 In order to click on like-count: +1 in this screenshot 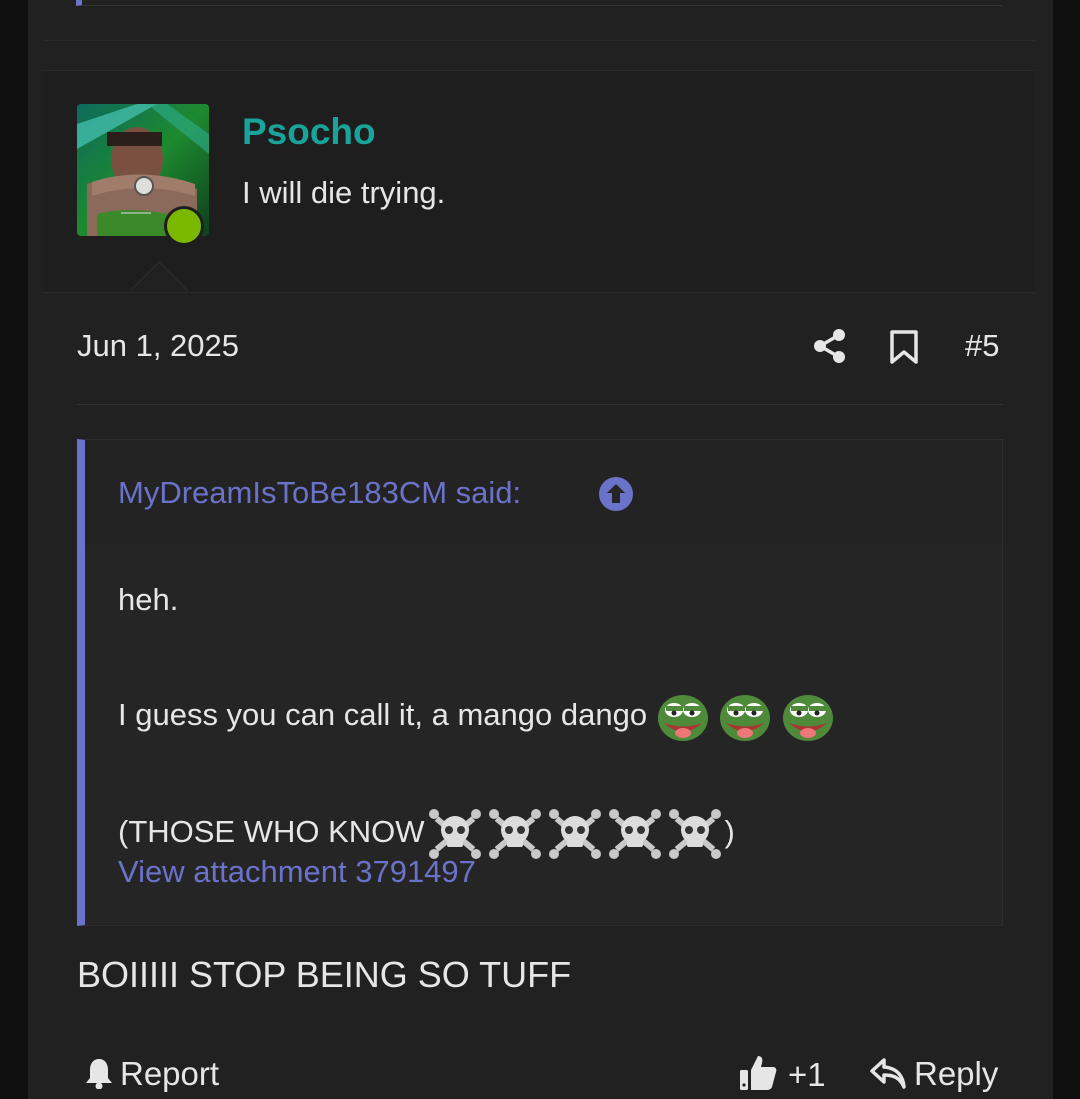, I will do `click(807, 1074)`.